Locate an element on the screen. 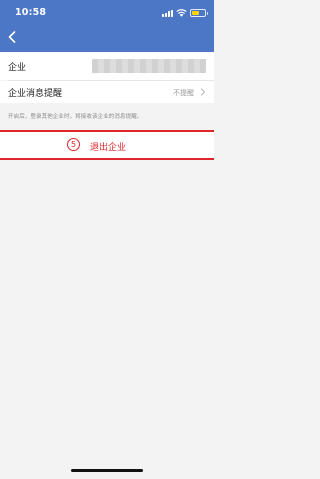  back-button is located at coordinates (12, 37).